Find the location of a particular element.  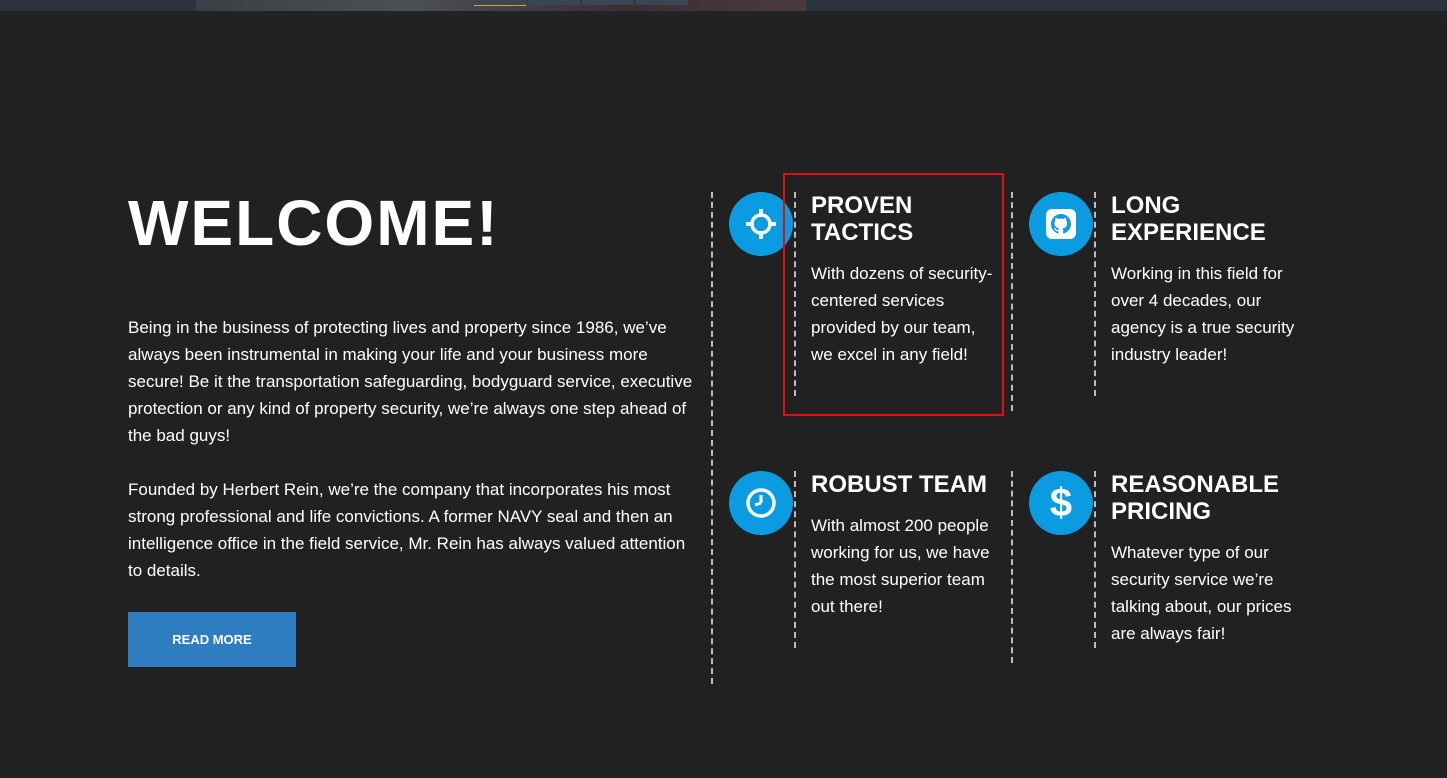

top-header-strip is located at coordinates (723, 11).